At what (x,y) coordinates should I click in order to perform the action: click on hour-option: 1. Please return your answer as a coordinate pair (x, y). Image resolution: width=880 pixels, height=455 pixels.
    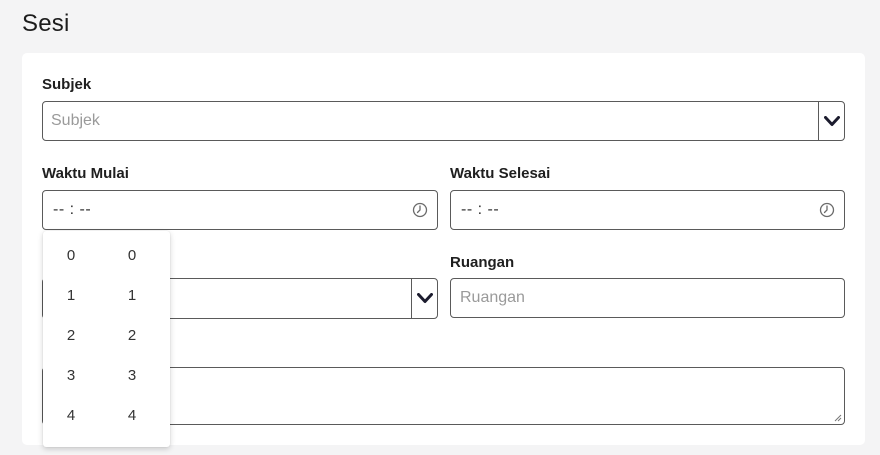
    Looking at the image, I should click on (71, 291).